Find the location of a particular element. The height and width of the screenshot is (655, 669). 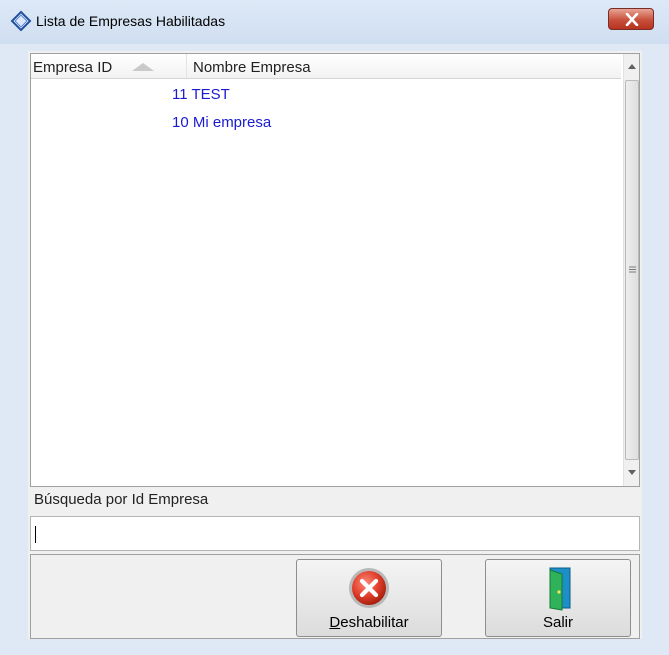

deshabilitar-button: Deshabilitar is located at coordinates (369, 598).